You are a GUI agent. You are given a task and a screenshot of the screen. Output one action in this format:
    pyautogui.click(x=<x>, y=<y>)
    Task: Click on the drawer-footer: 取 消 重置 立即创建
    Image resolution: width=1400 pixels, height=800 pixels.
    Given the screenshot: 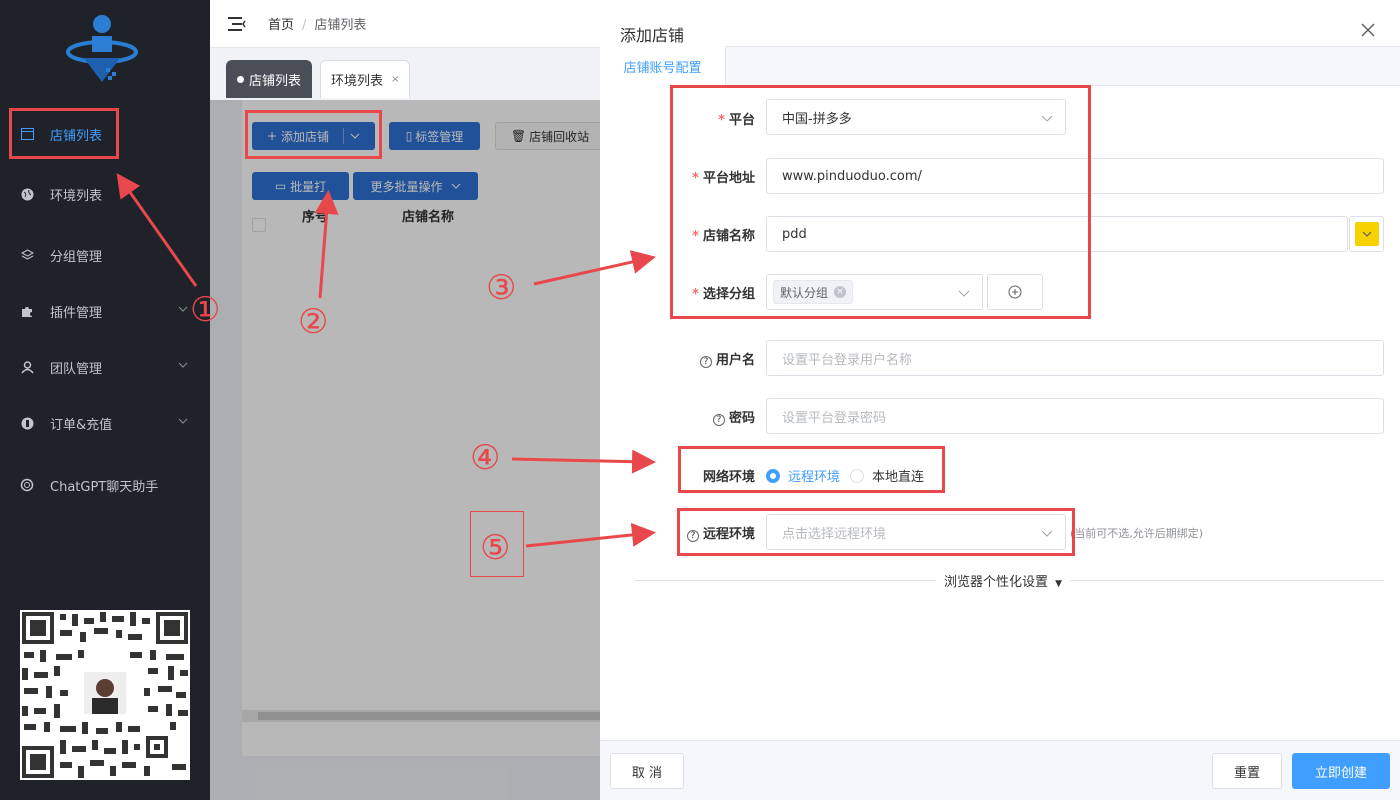 What is the action you would take?
    pyautogui.click(x=1000, y=770)
    